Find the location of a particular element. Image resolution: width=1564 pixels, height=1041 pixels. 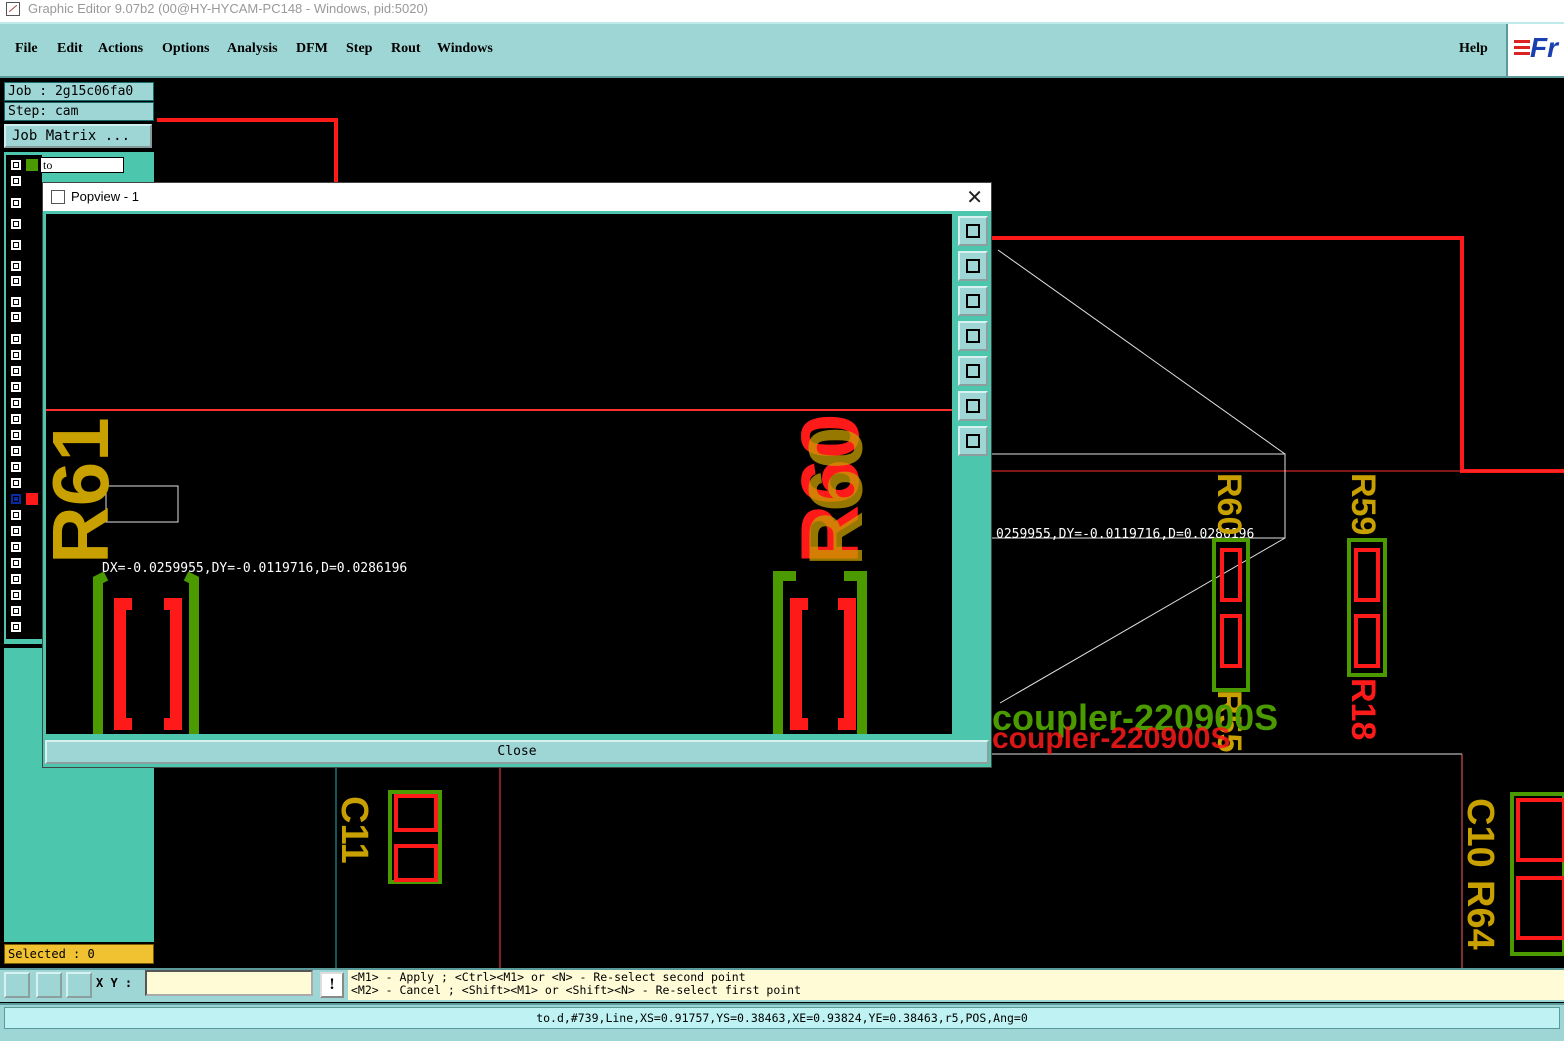

zoom-out-icon is located at coordinates (973, 406).